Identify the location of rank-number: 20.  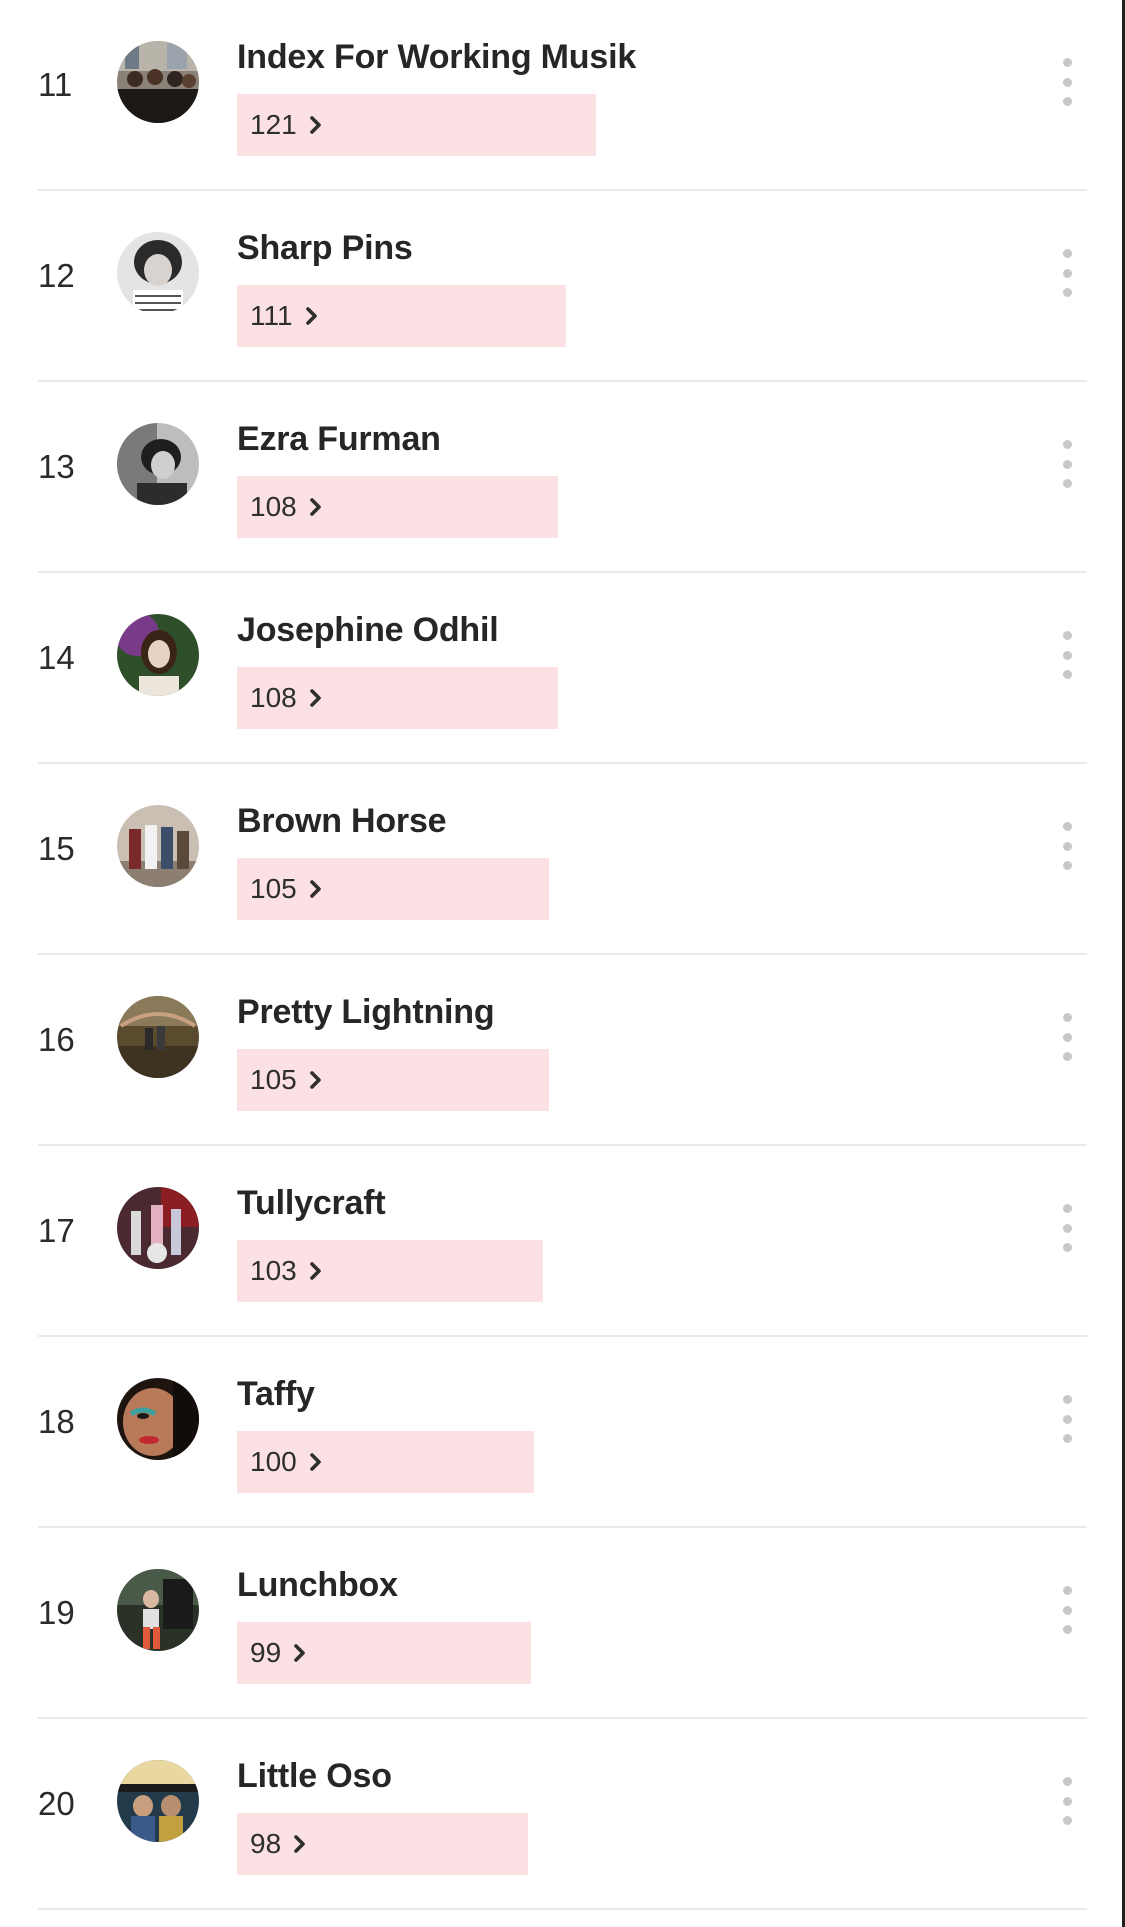
(56, 1803).